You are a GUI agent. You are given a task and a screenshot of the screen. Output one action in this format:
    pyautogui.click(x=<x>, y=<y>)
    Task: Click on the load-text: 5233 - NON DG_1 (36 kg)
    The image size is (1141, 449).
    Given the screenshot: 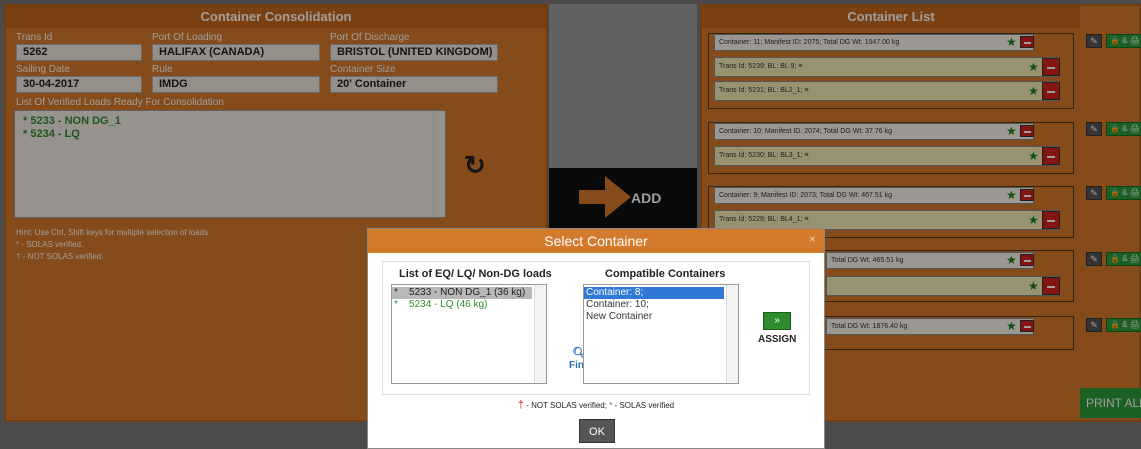 What is the action you would take?
    pyautogui.click(x=467, y=292)
    